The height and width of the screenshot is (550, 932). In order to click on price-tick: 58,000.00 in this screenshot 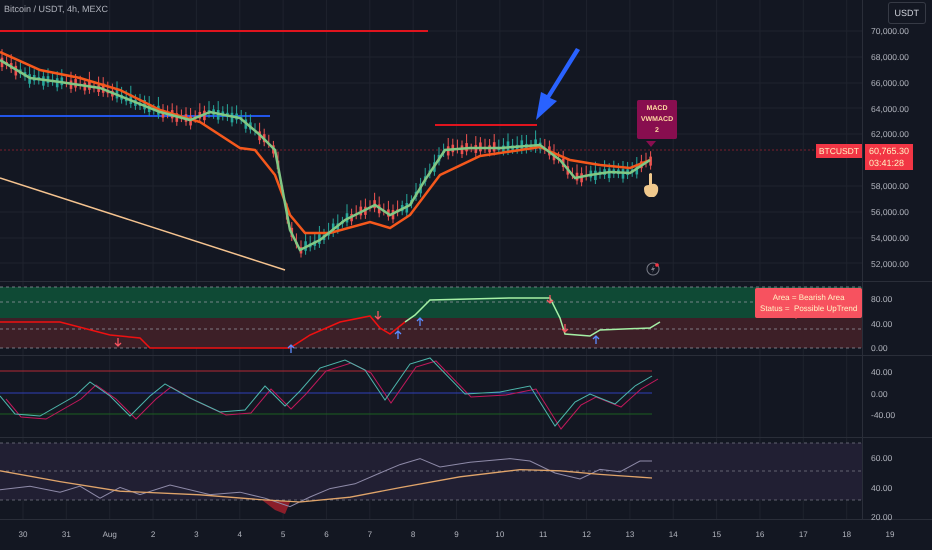, I will do `click(890, 186)`.